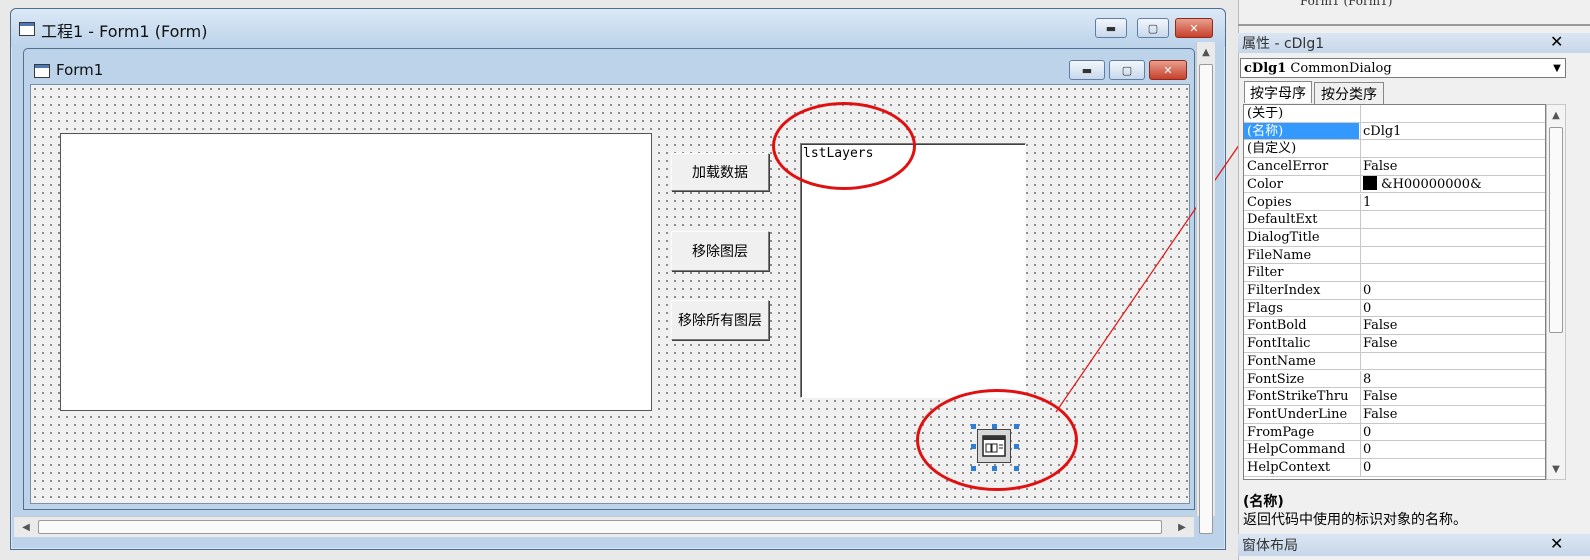 The image size is (1590, 560). I want to click on tab-categorized: 按分类序, so click(1349, 93).